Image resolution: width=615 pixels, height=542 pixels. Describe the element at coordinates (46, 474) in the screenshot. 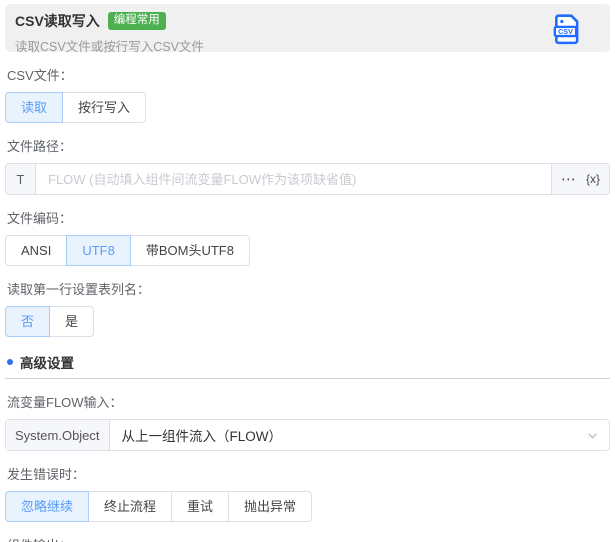

I see `on-error-label: 发生错误时：` at that location.